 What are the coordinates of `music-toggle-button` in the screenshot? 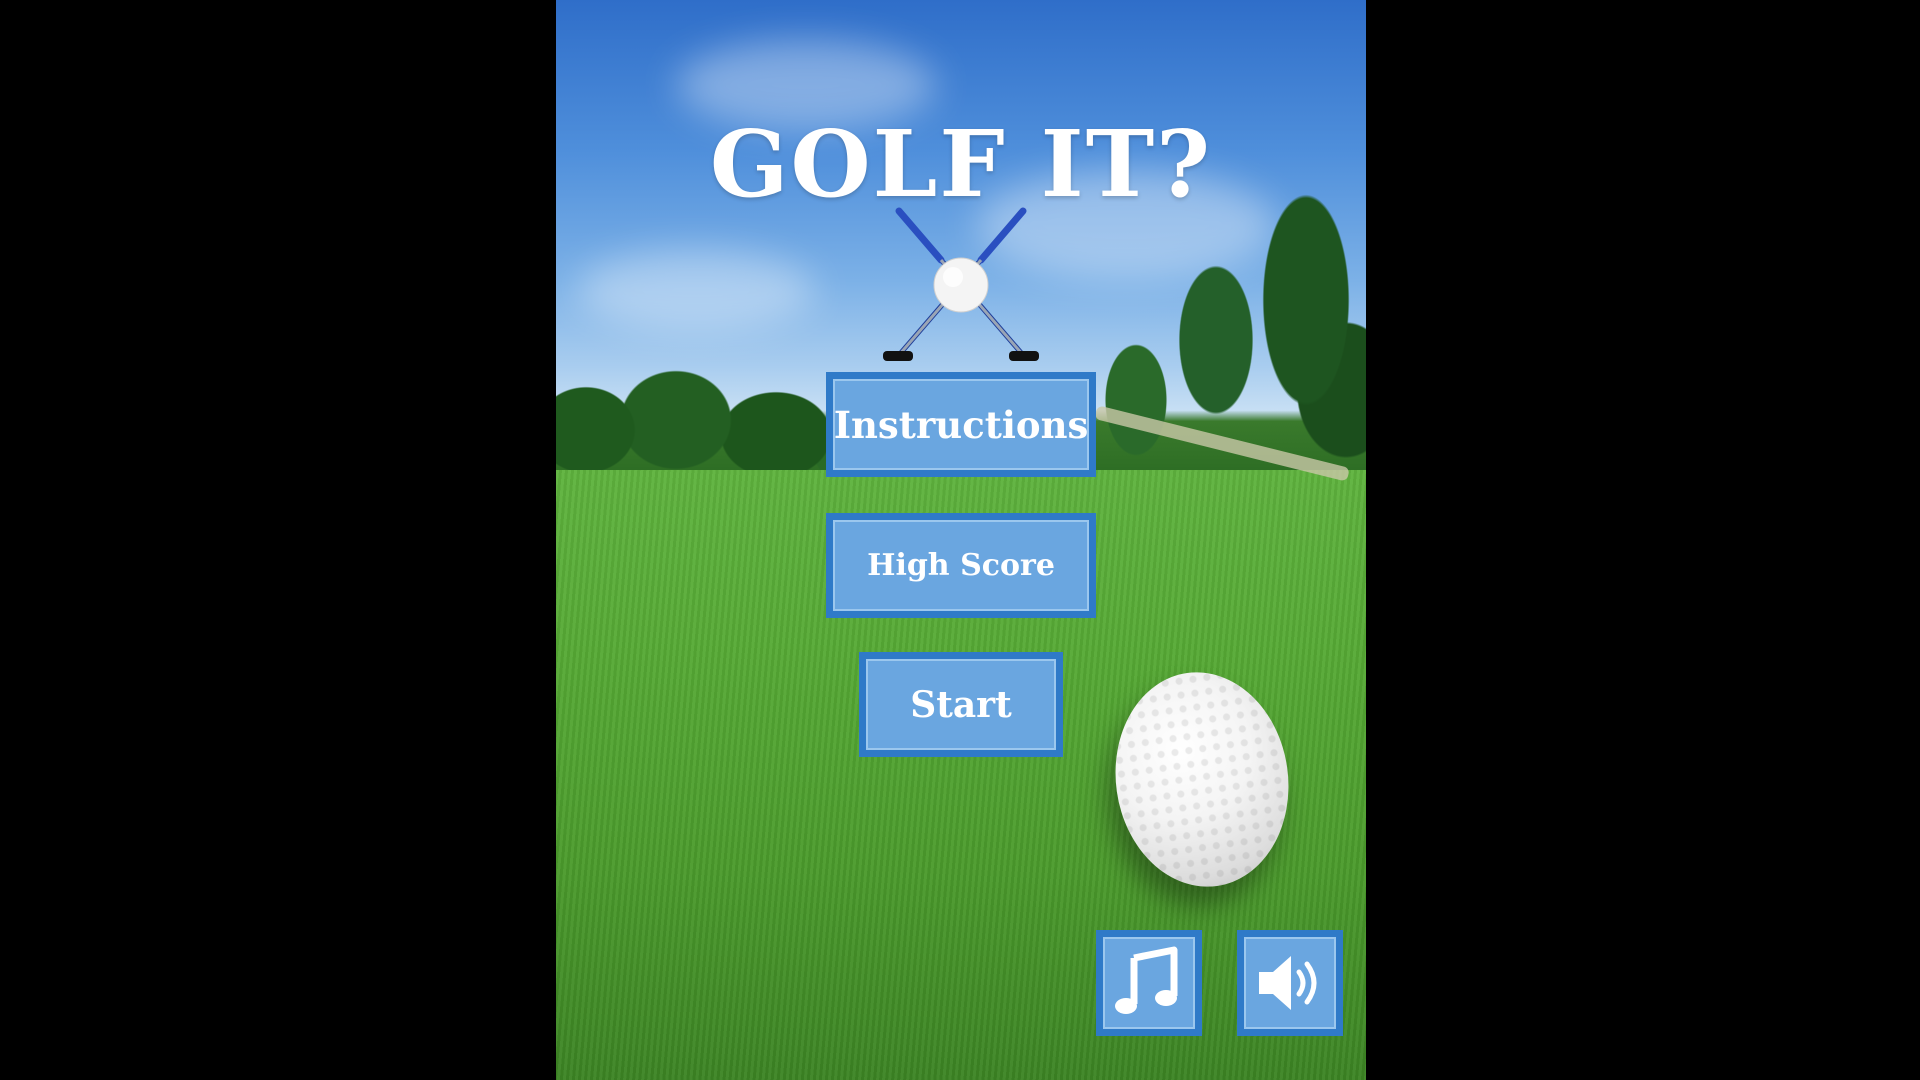 It's located at (1149, 983).